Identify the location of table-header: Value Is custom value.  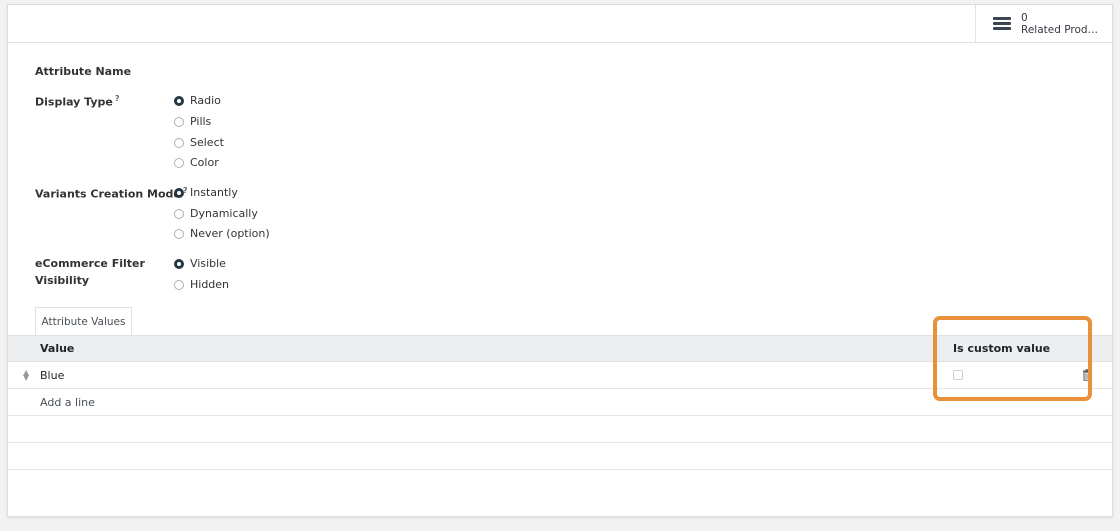
(560, 348).